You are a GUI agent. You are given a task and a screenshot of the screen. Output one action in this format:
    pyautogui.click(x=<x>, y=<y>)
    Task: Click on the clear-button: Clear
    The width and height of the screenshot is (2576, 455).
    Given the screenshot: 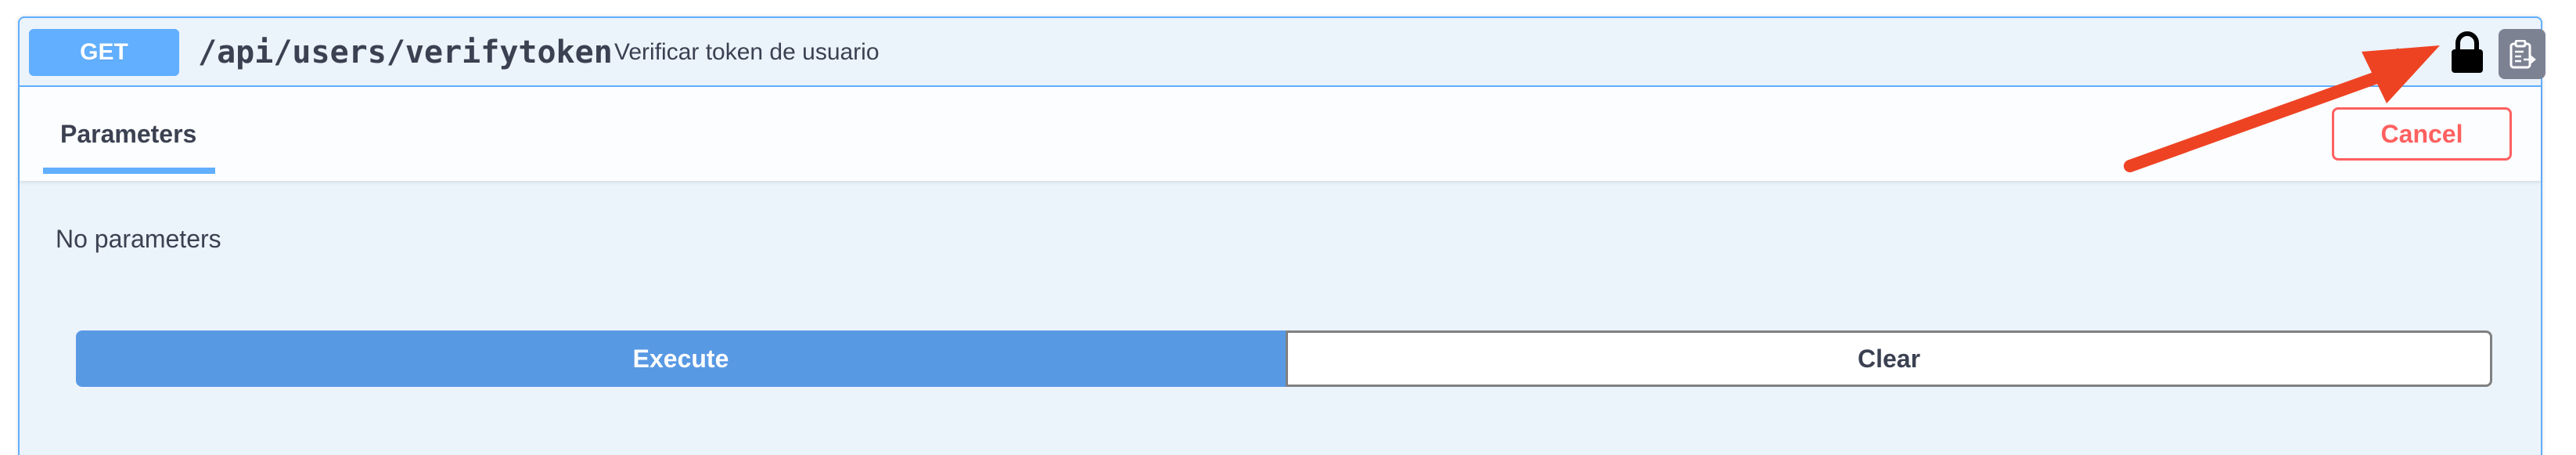 What is the action you would take?
    pyautogui.click(x=1889, y=358)
    